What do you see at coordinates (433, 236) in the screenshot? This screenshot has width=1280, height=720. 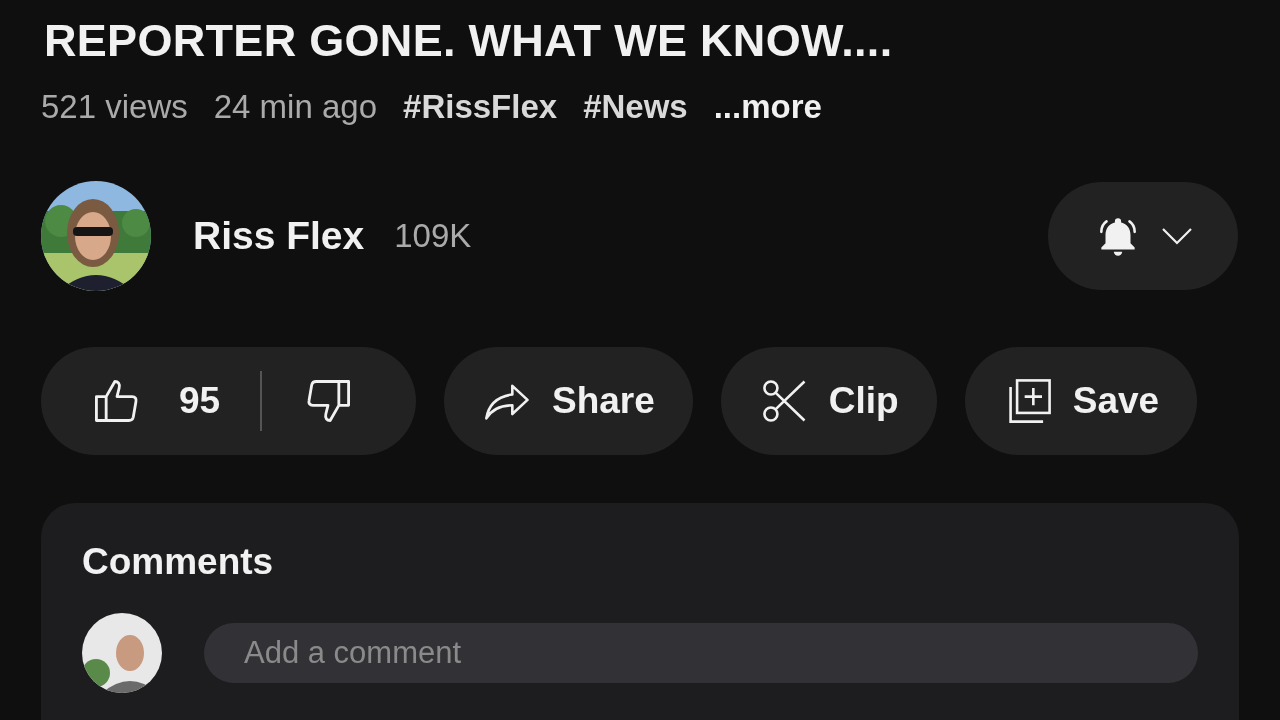 I see `subscriber-count: 109K` at bounding box center [433, 236].